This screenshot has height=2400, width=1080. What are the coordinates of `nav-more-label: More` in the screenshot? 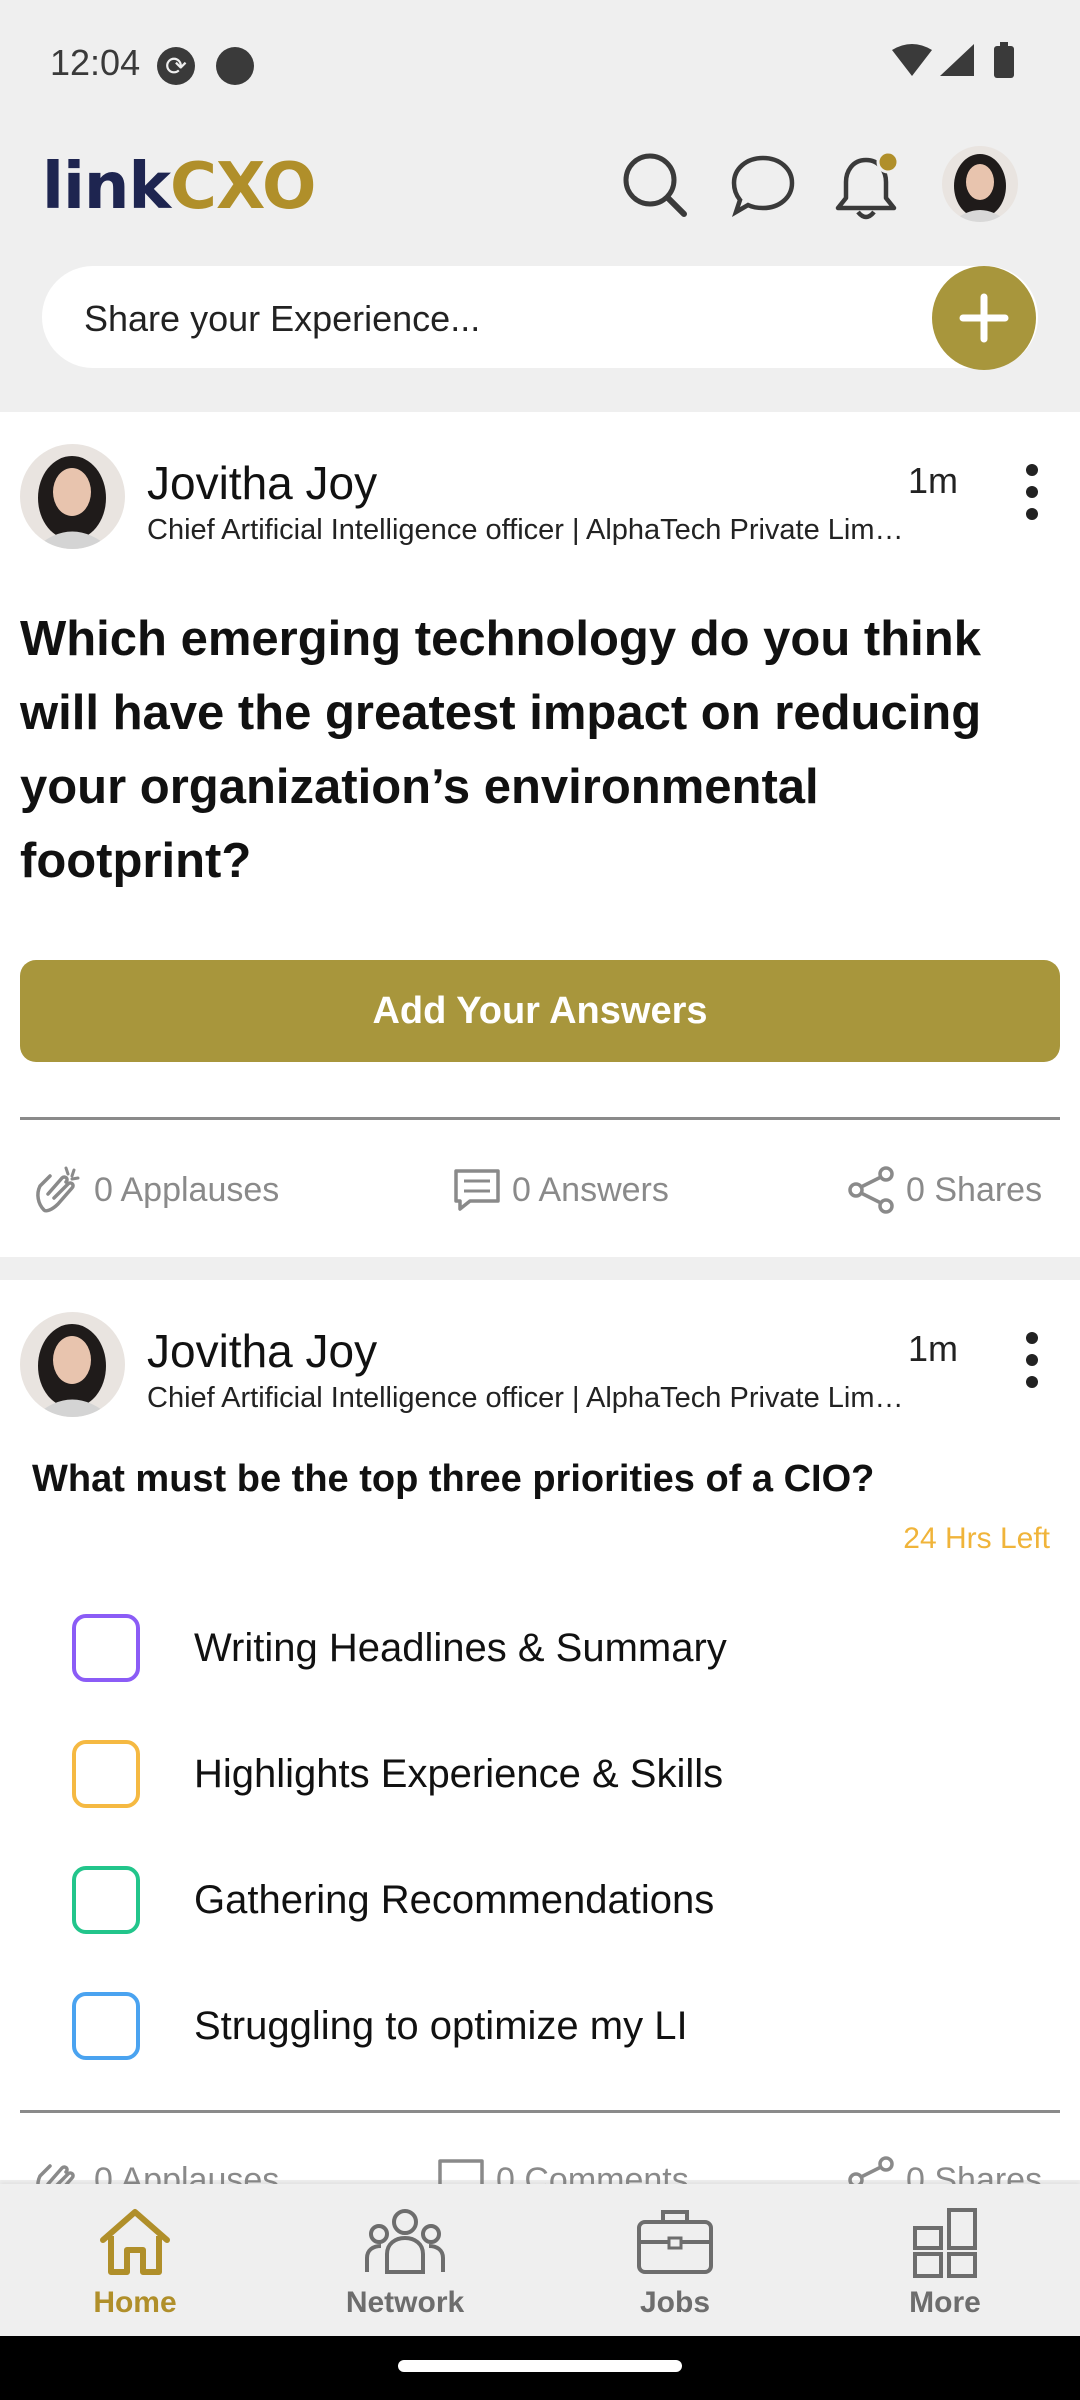 It's located at (945, 2302).